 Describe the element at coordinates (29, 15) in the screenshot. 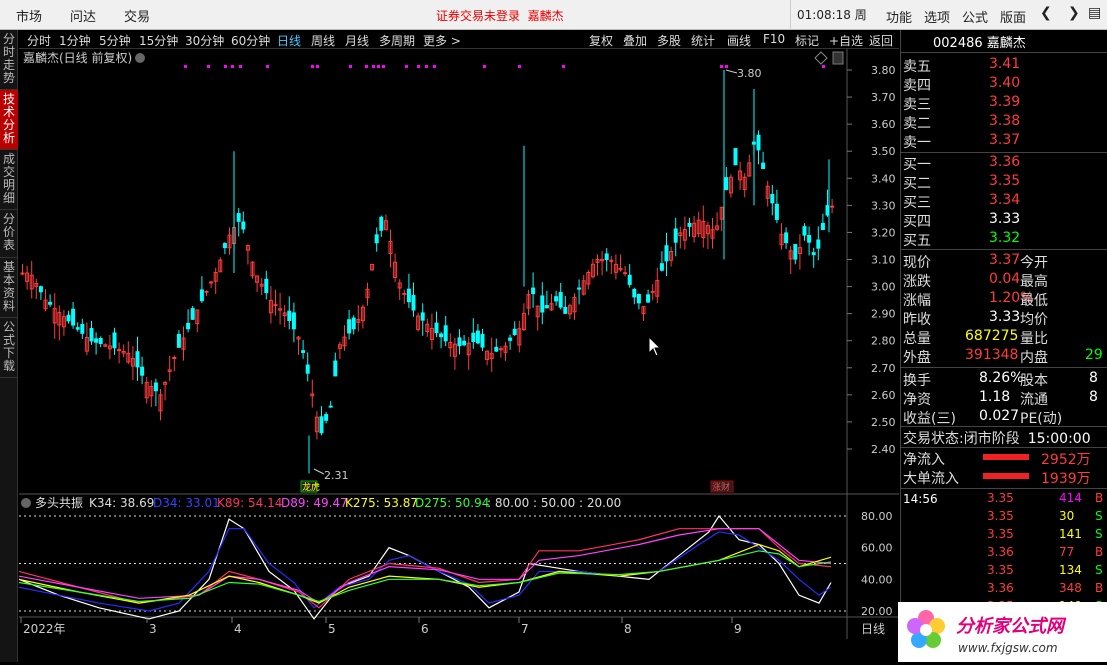

I see `menu-market: 市场` at that location.